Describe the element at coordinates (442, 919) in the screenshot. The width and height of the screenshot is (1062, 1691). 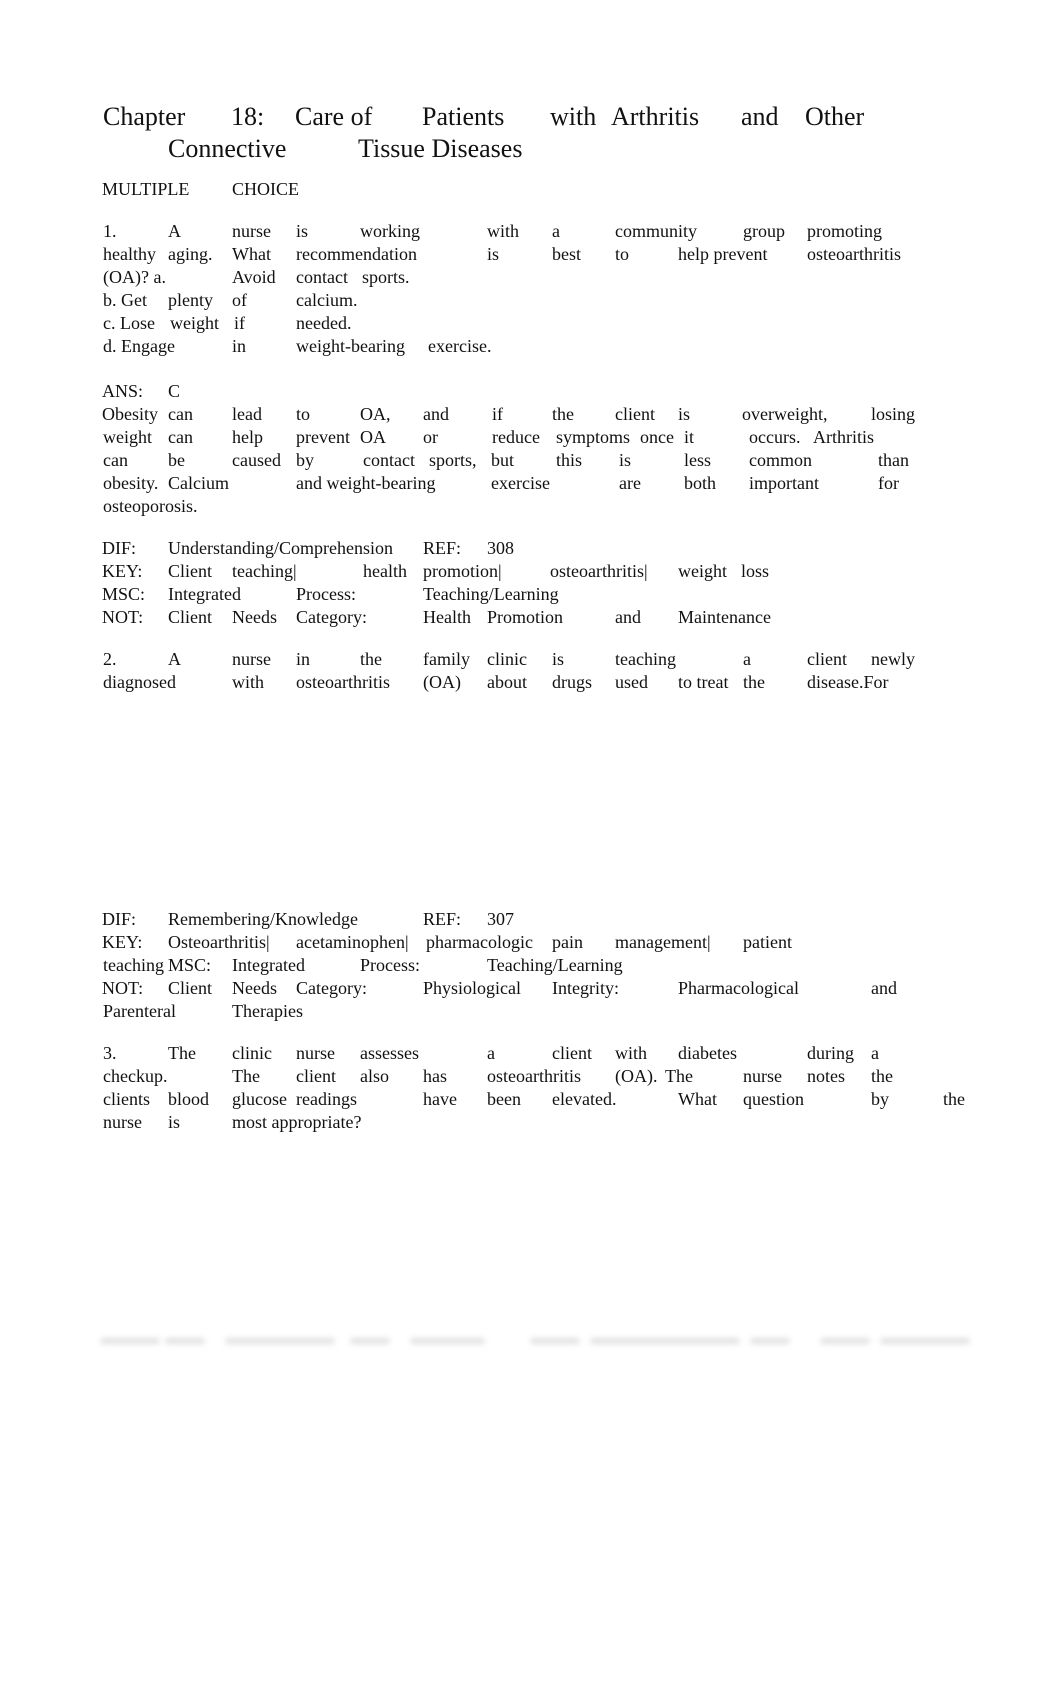
I see `meta-label: REF:` at that location.